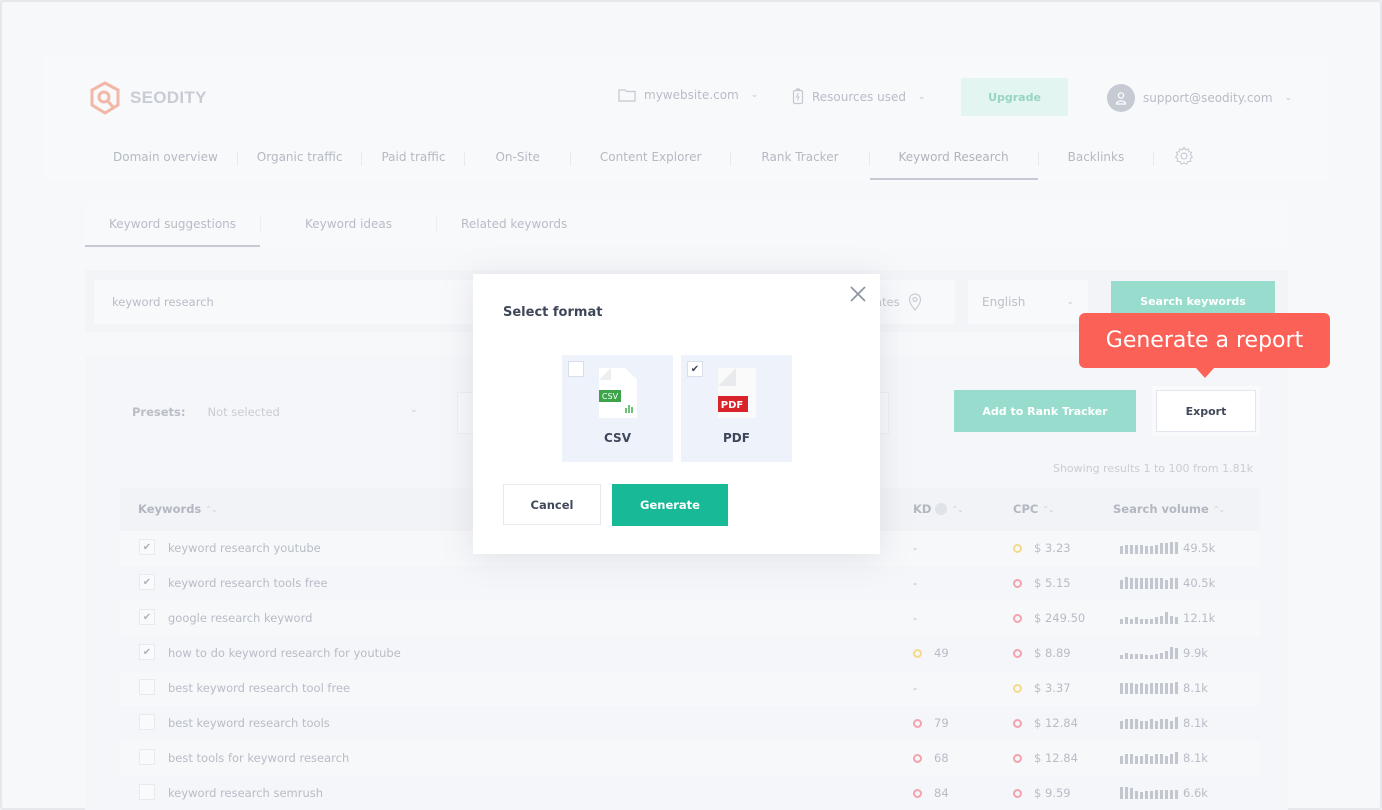  What do you see at coordinates (1206, 411) in the screenshot?
I see `export-button: Export` at bounding box center [1206, 411].